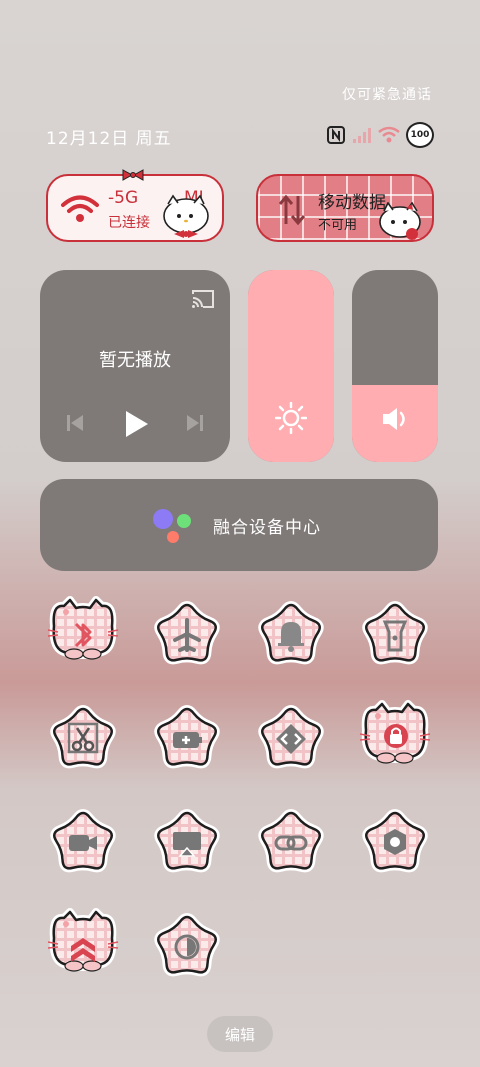 This screenshot has width=480, height=1067. I want to click on media-title: 暂无播放, so click(135, 360).